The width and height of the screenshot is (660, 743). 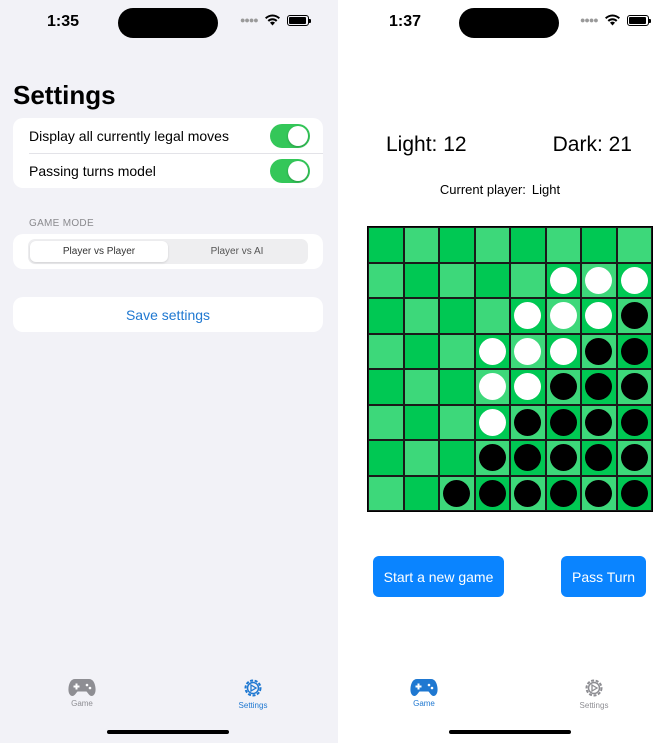 What do you see at coordinates (594, 705) in the screenshot?
I see `tab-settings-label: Settings` at bounding box center [594, 705].